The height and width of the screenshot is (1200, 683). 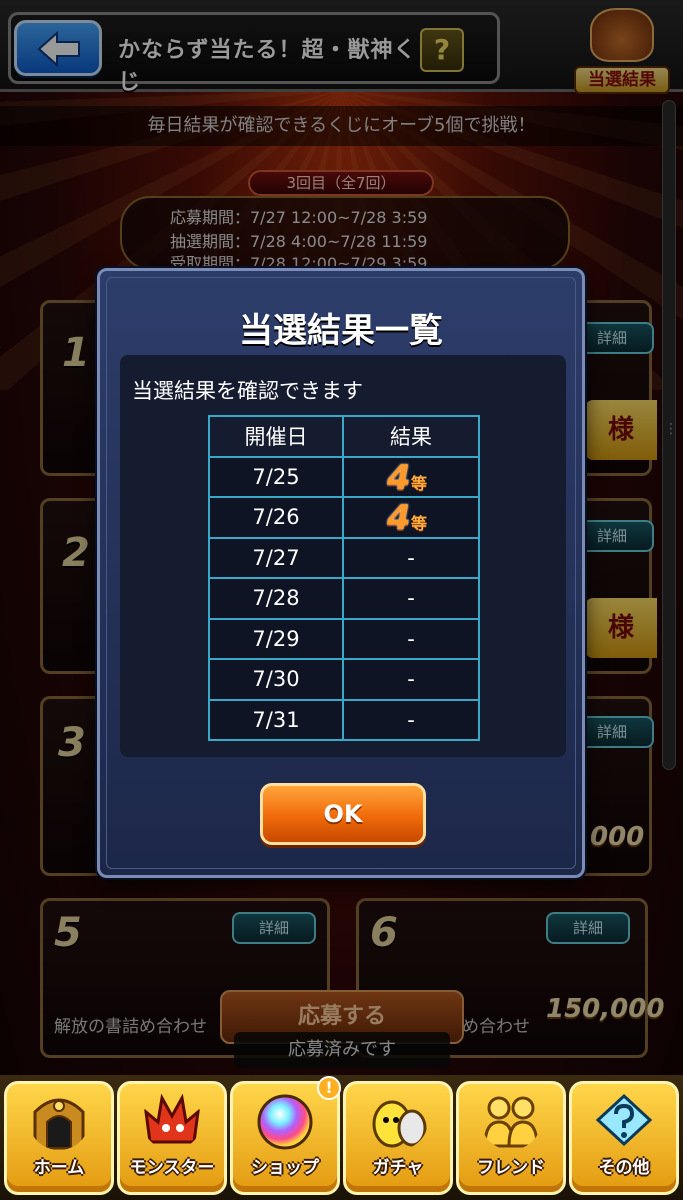 I want to click on nav-home-label: ホーム, so click(x=59, y=1168).